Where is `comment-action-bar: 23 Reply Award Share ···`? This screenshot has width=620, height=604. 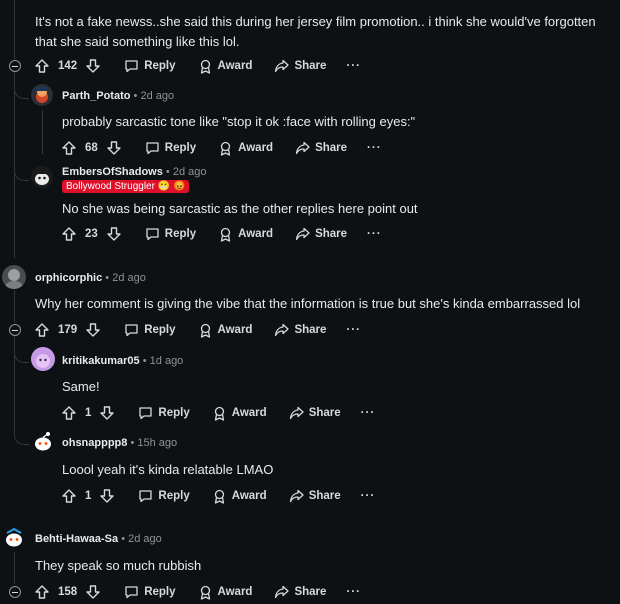 comment-action-bar: 23 Reply Award Share ··· is located at coordinates (222, 234).